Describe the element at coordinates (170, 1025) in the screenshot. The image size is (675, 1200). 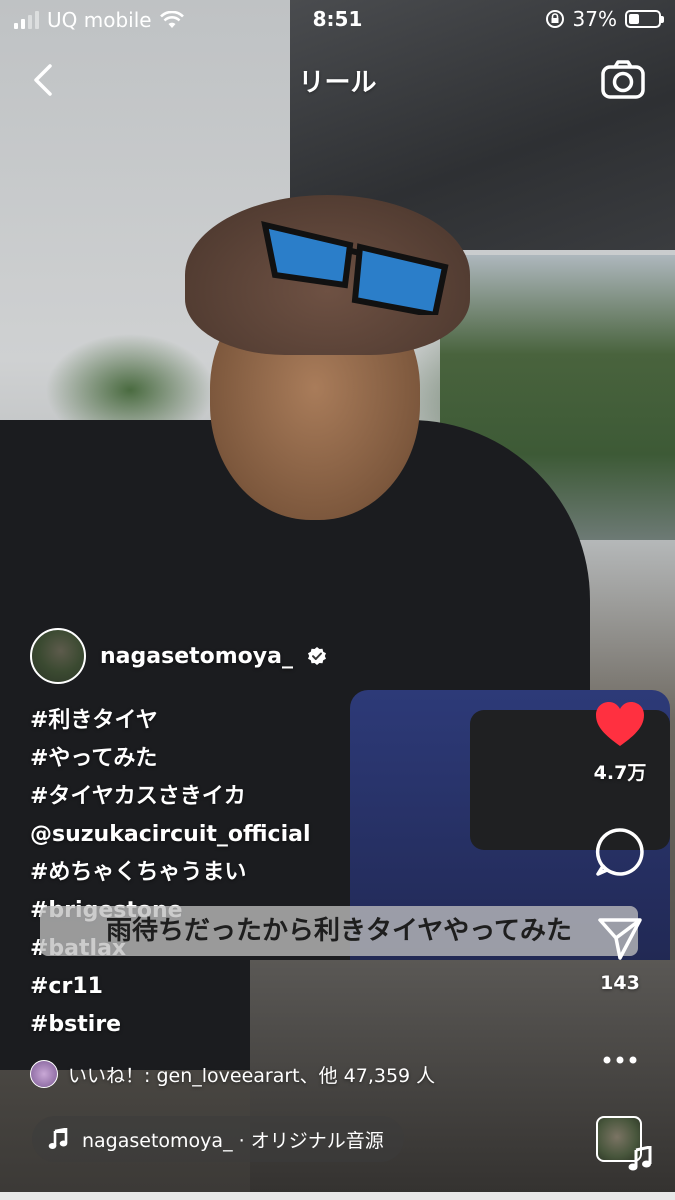
I see `caption-line: #bstire` at that location.